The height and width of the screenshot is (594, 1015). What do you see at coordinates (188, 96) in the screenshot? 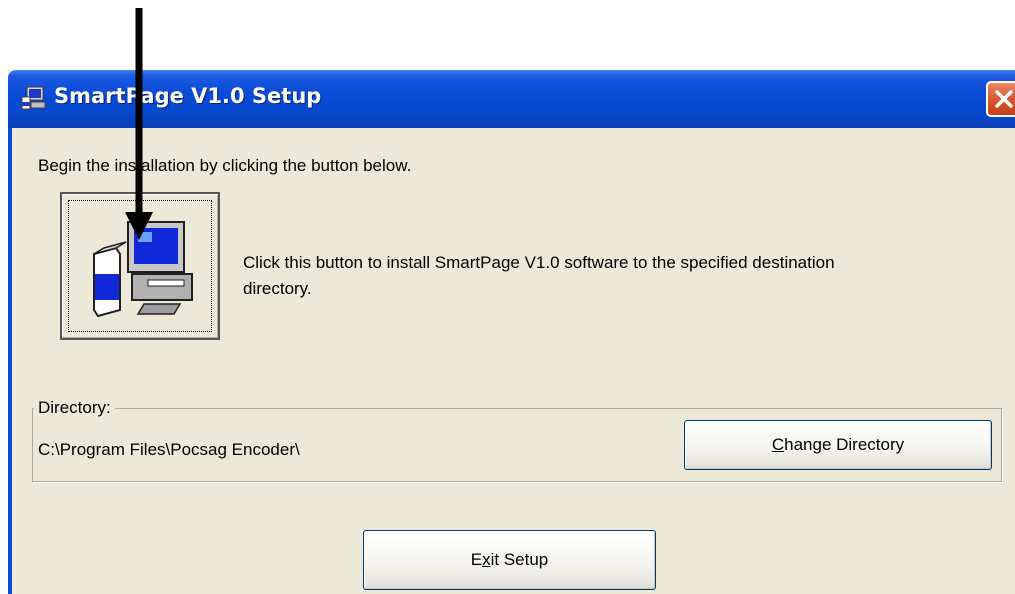
I see `window-title: SmartPage V1.0 Setup` at bounding box center [188, 96].